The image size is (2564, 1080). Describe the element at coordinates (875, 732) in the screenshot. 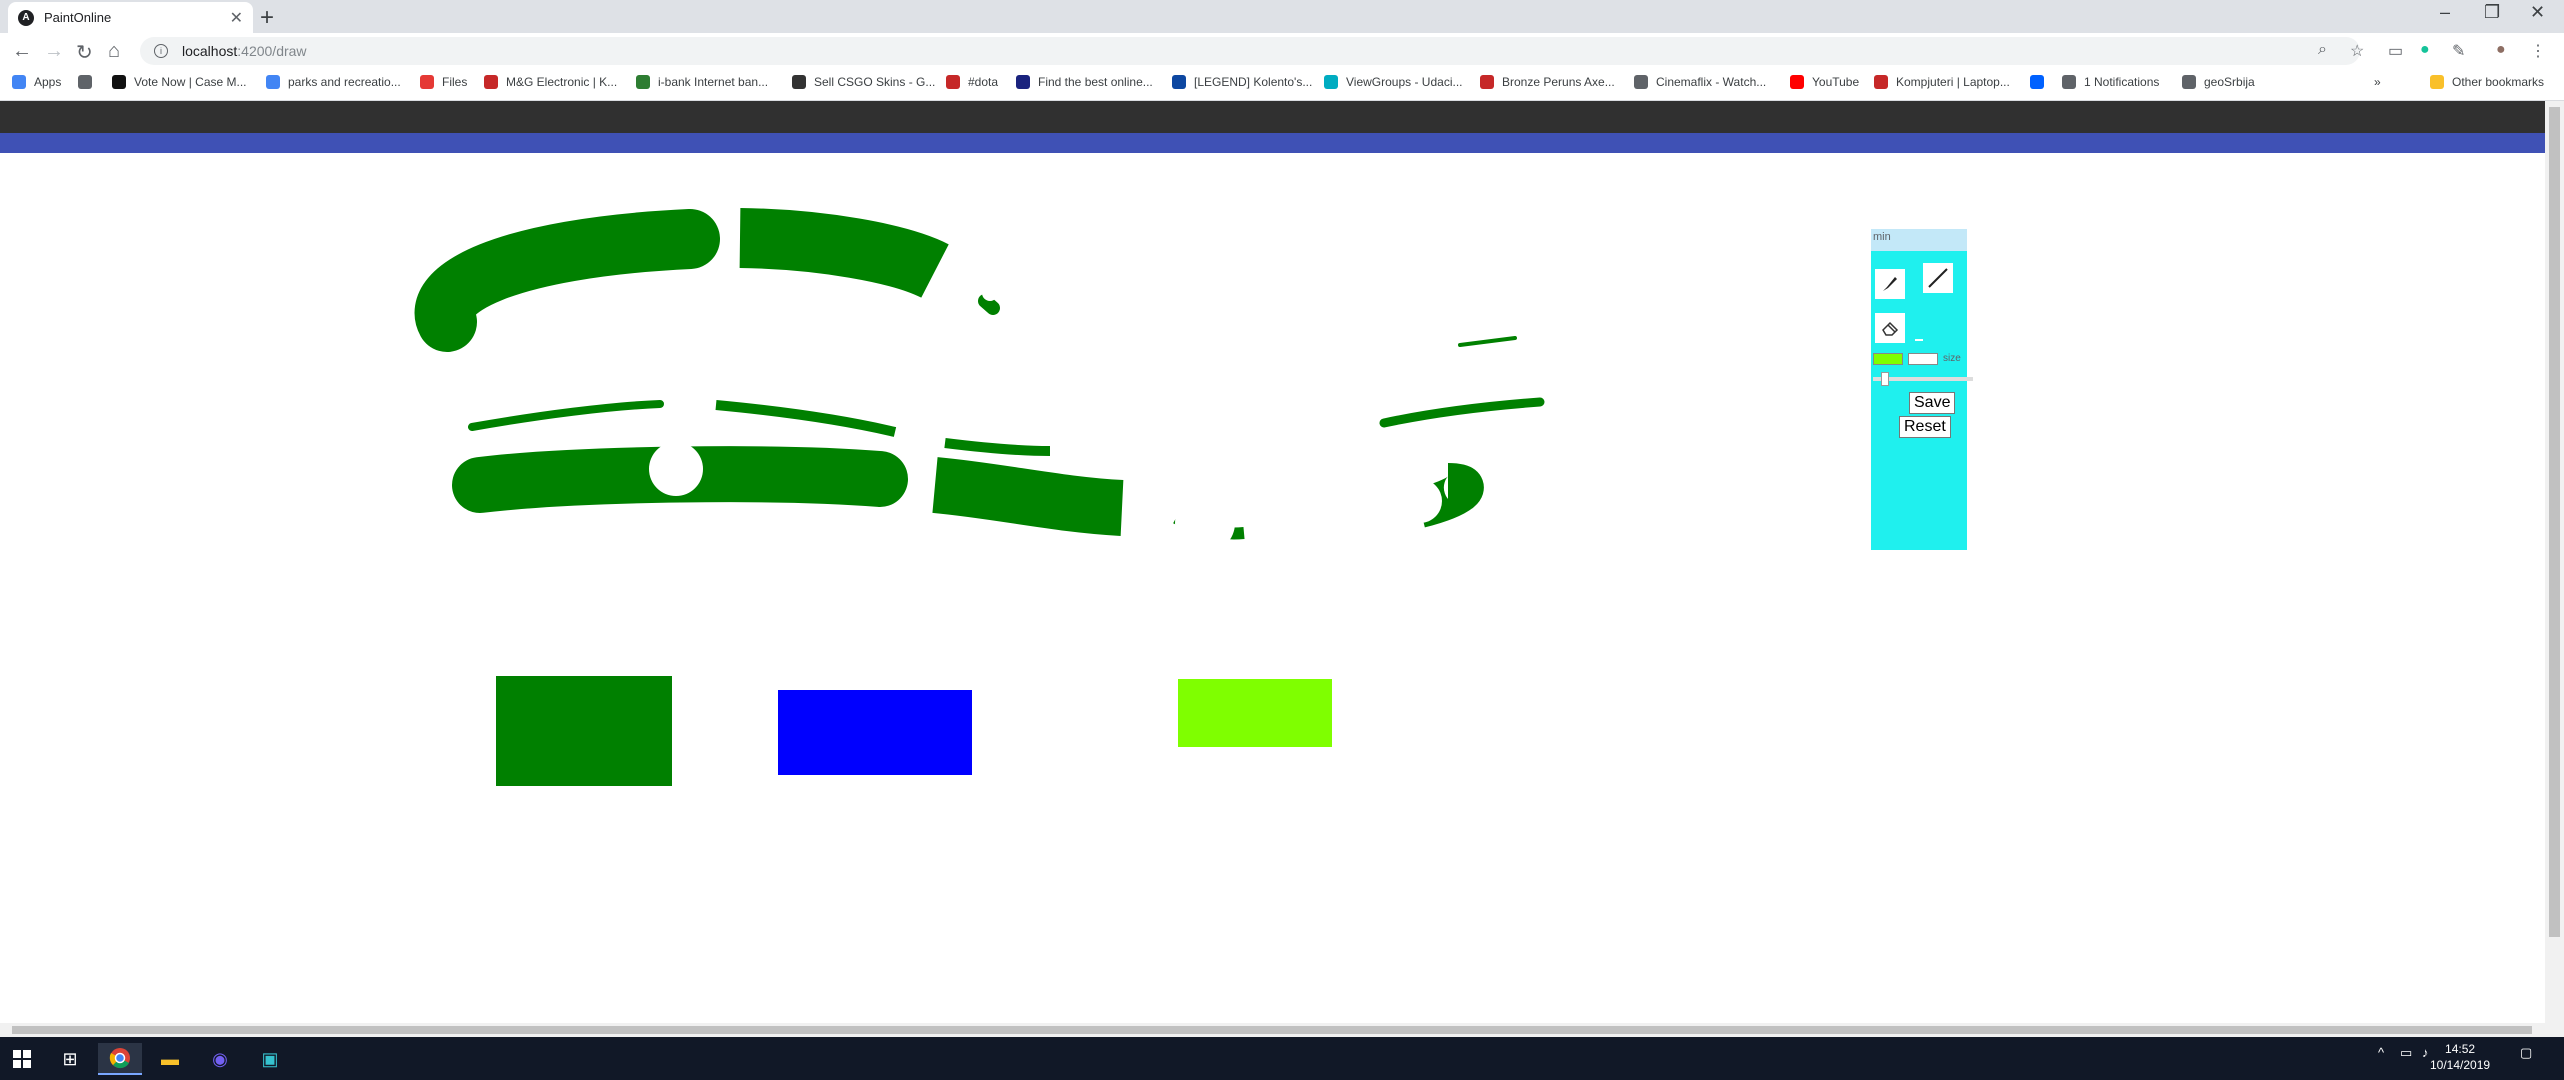

I see `blue-rectangle` at that location.